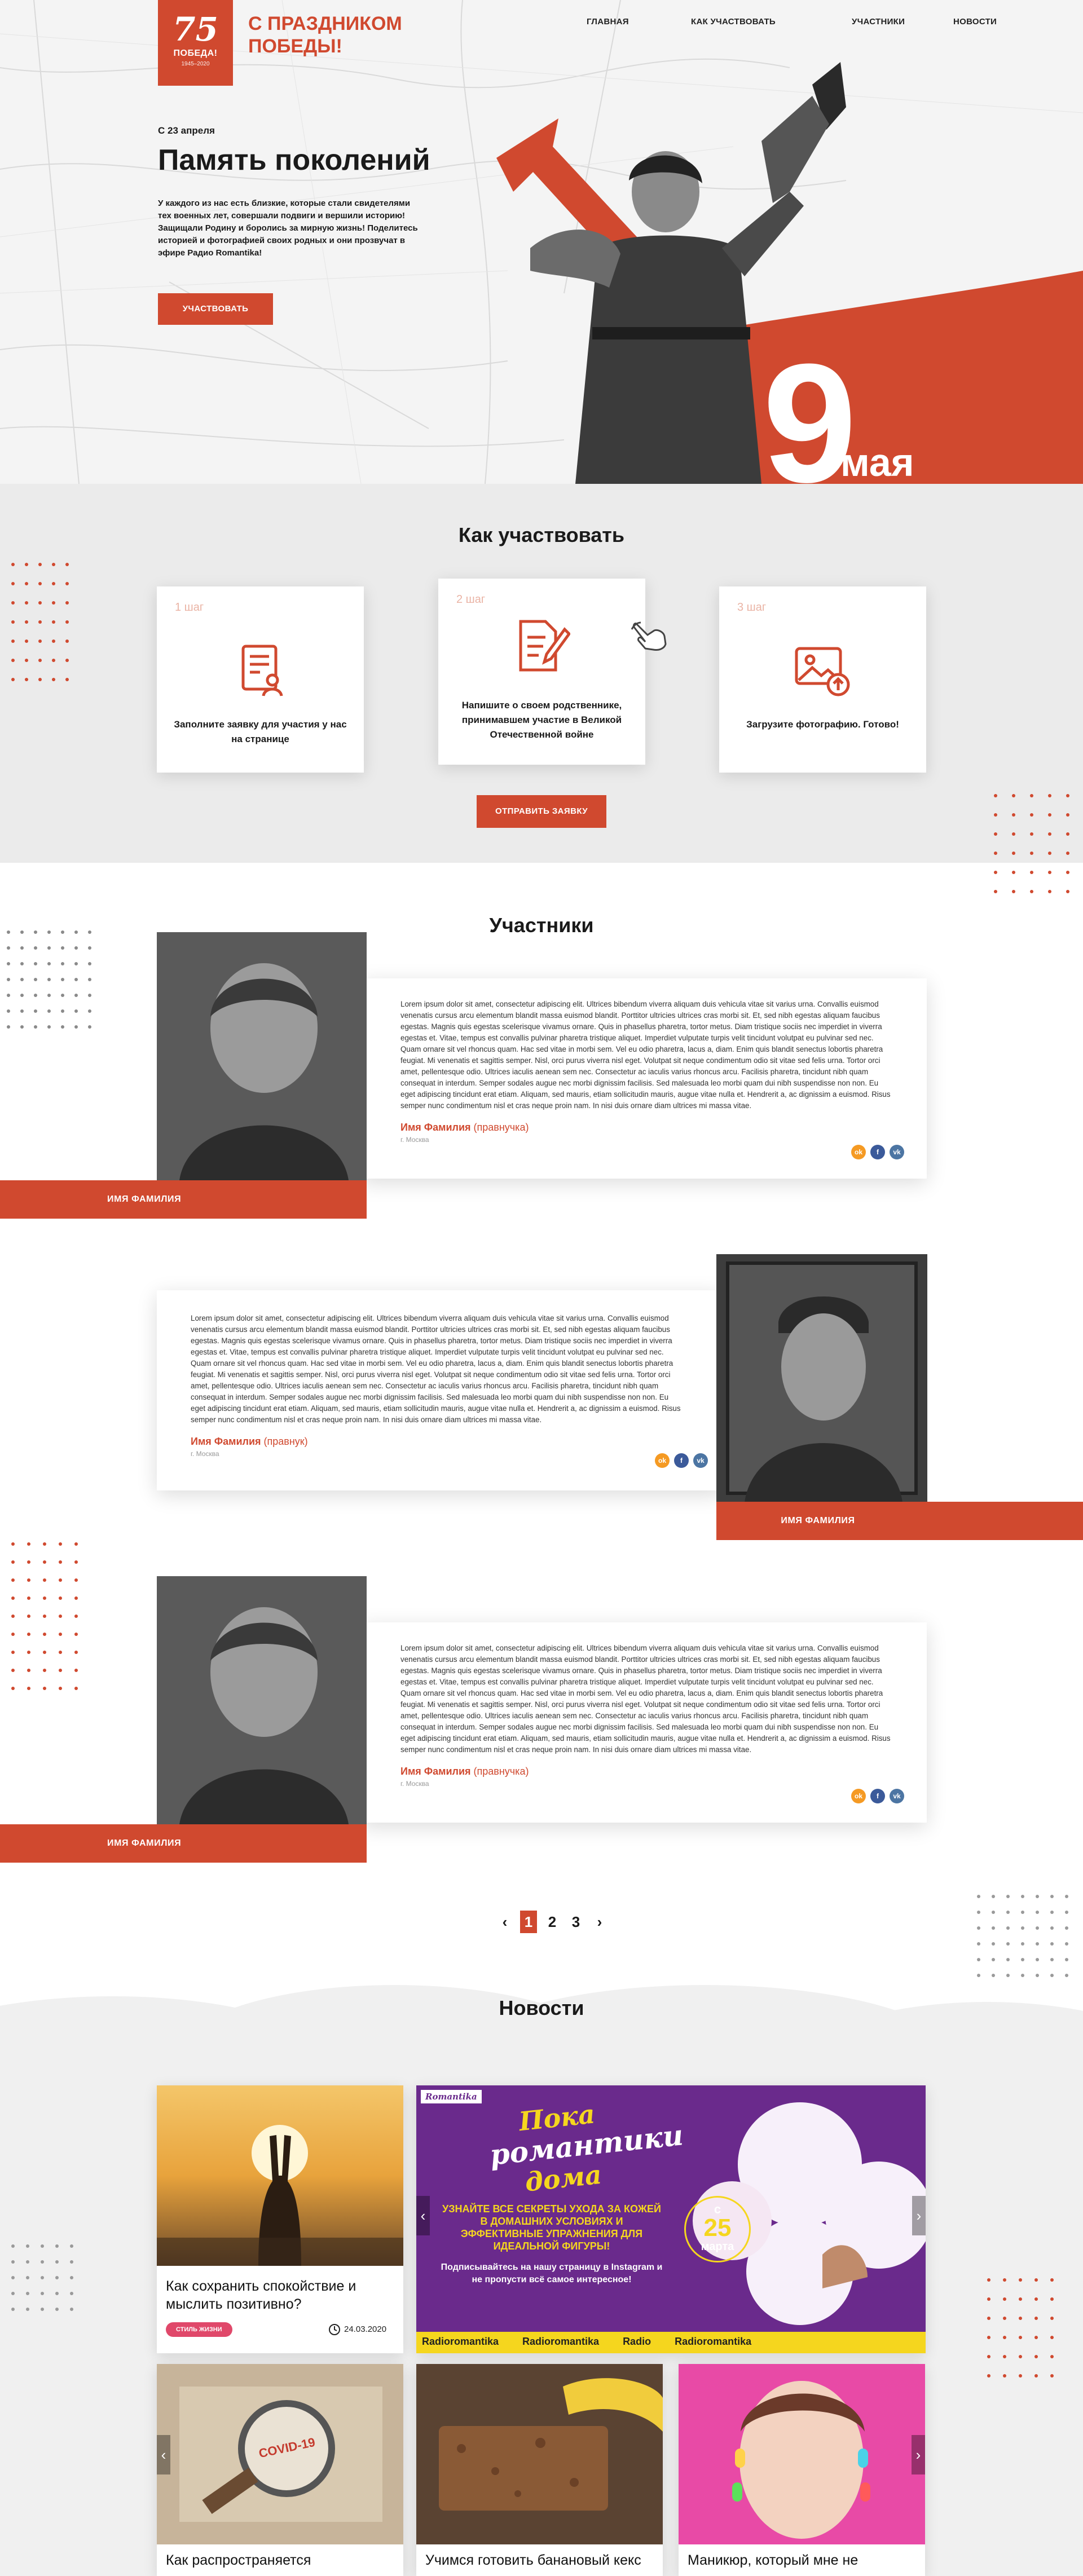  What do you see at coordinates (802, 2470) in the screenshot?
I see `news-card: Маникюр, который мне не ›` at bounding box center [802, 2470].